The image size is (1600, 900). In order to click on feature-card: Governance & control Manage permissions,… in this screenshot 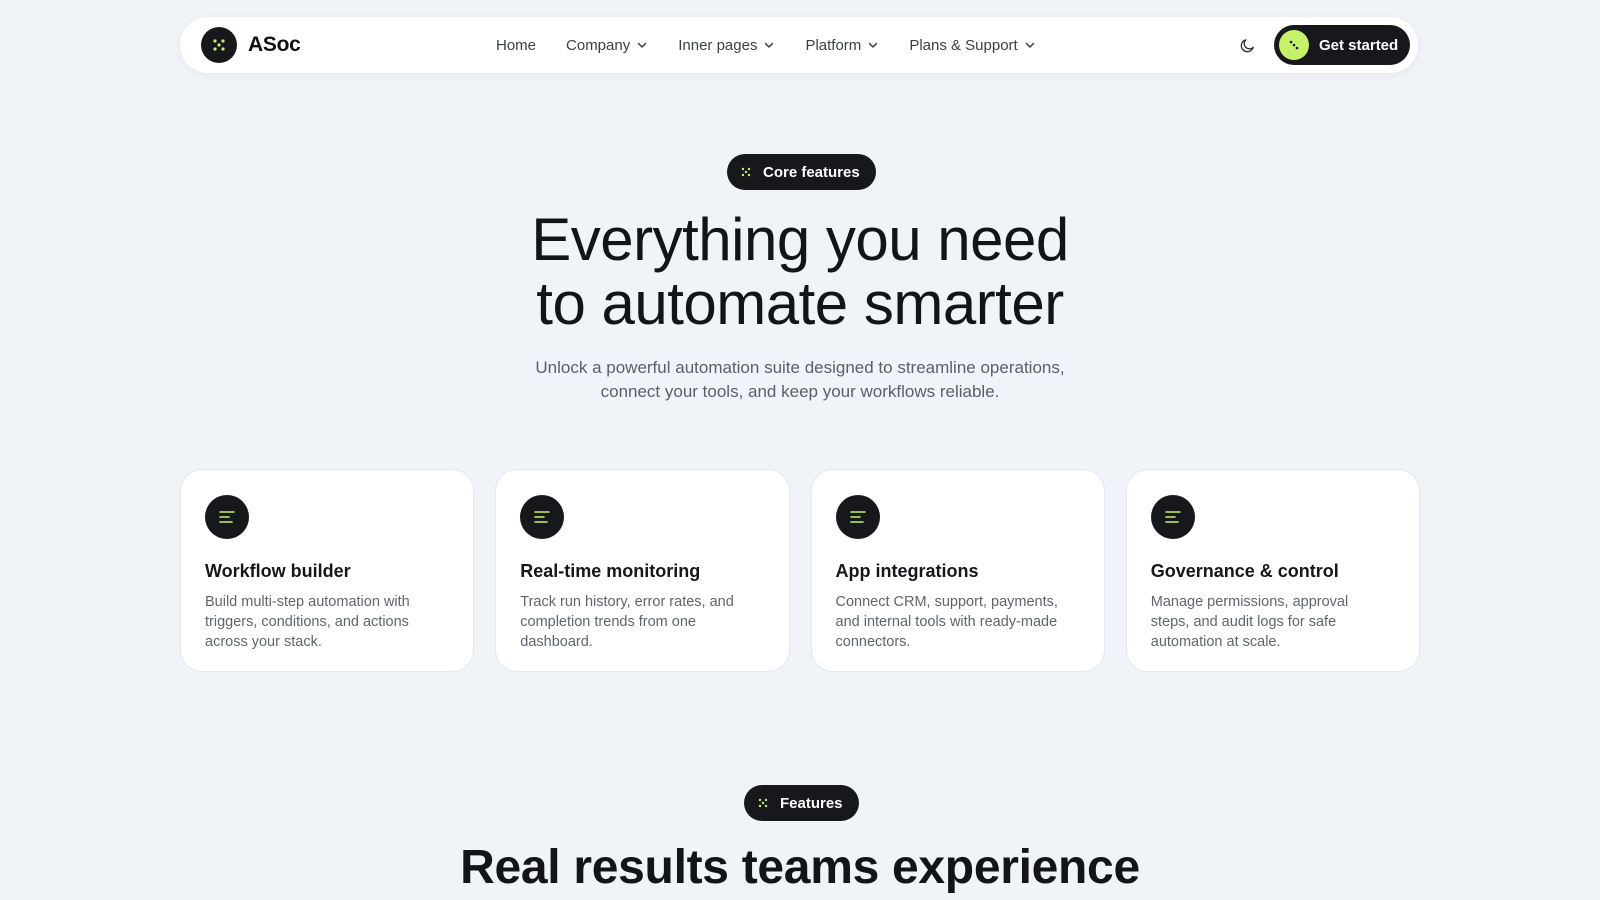, I will do `click(1272, 570)`.